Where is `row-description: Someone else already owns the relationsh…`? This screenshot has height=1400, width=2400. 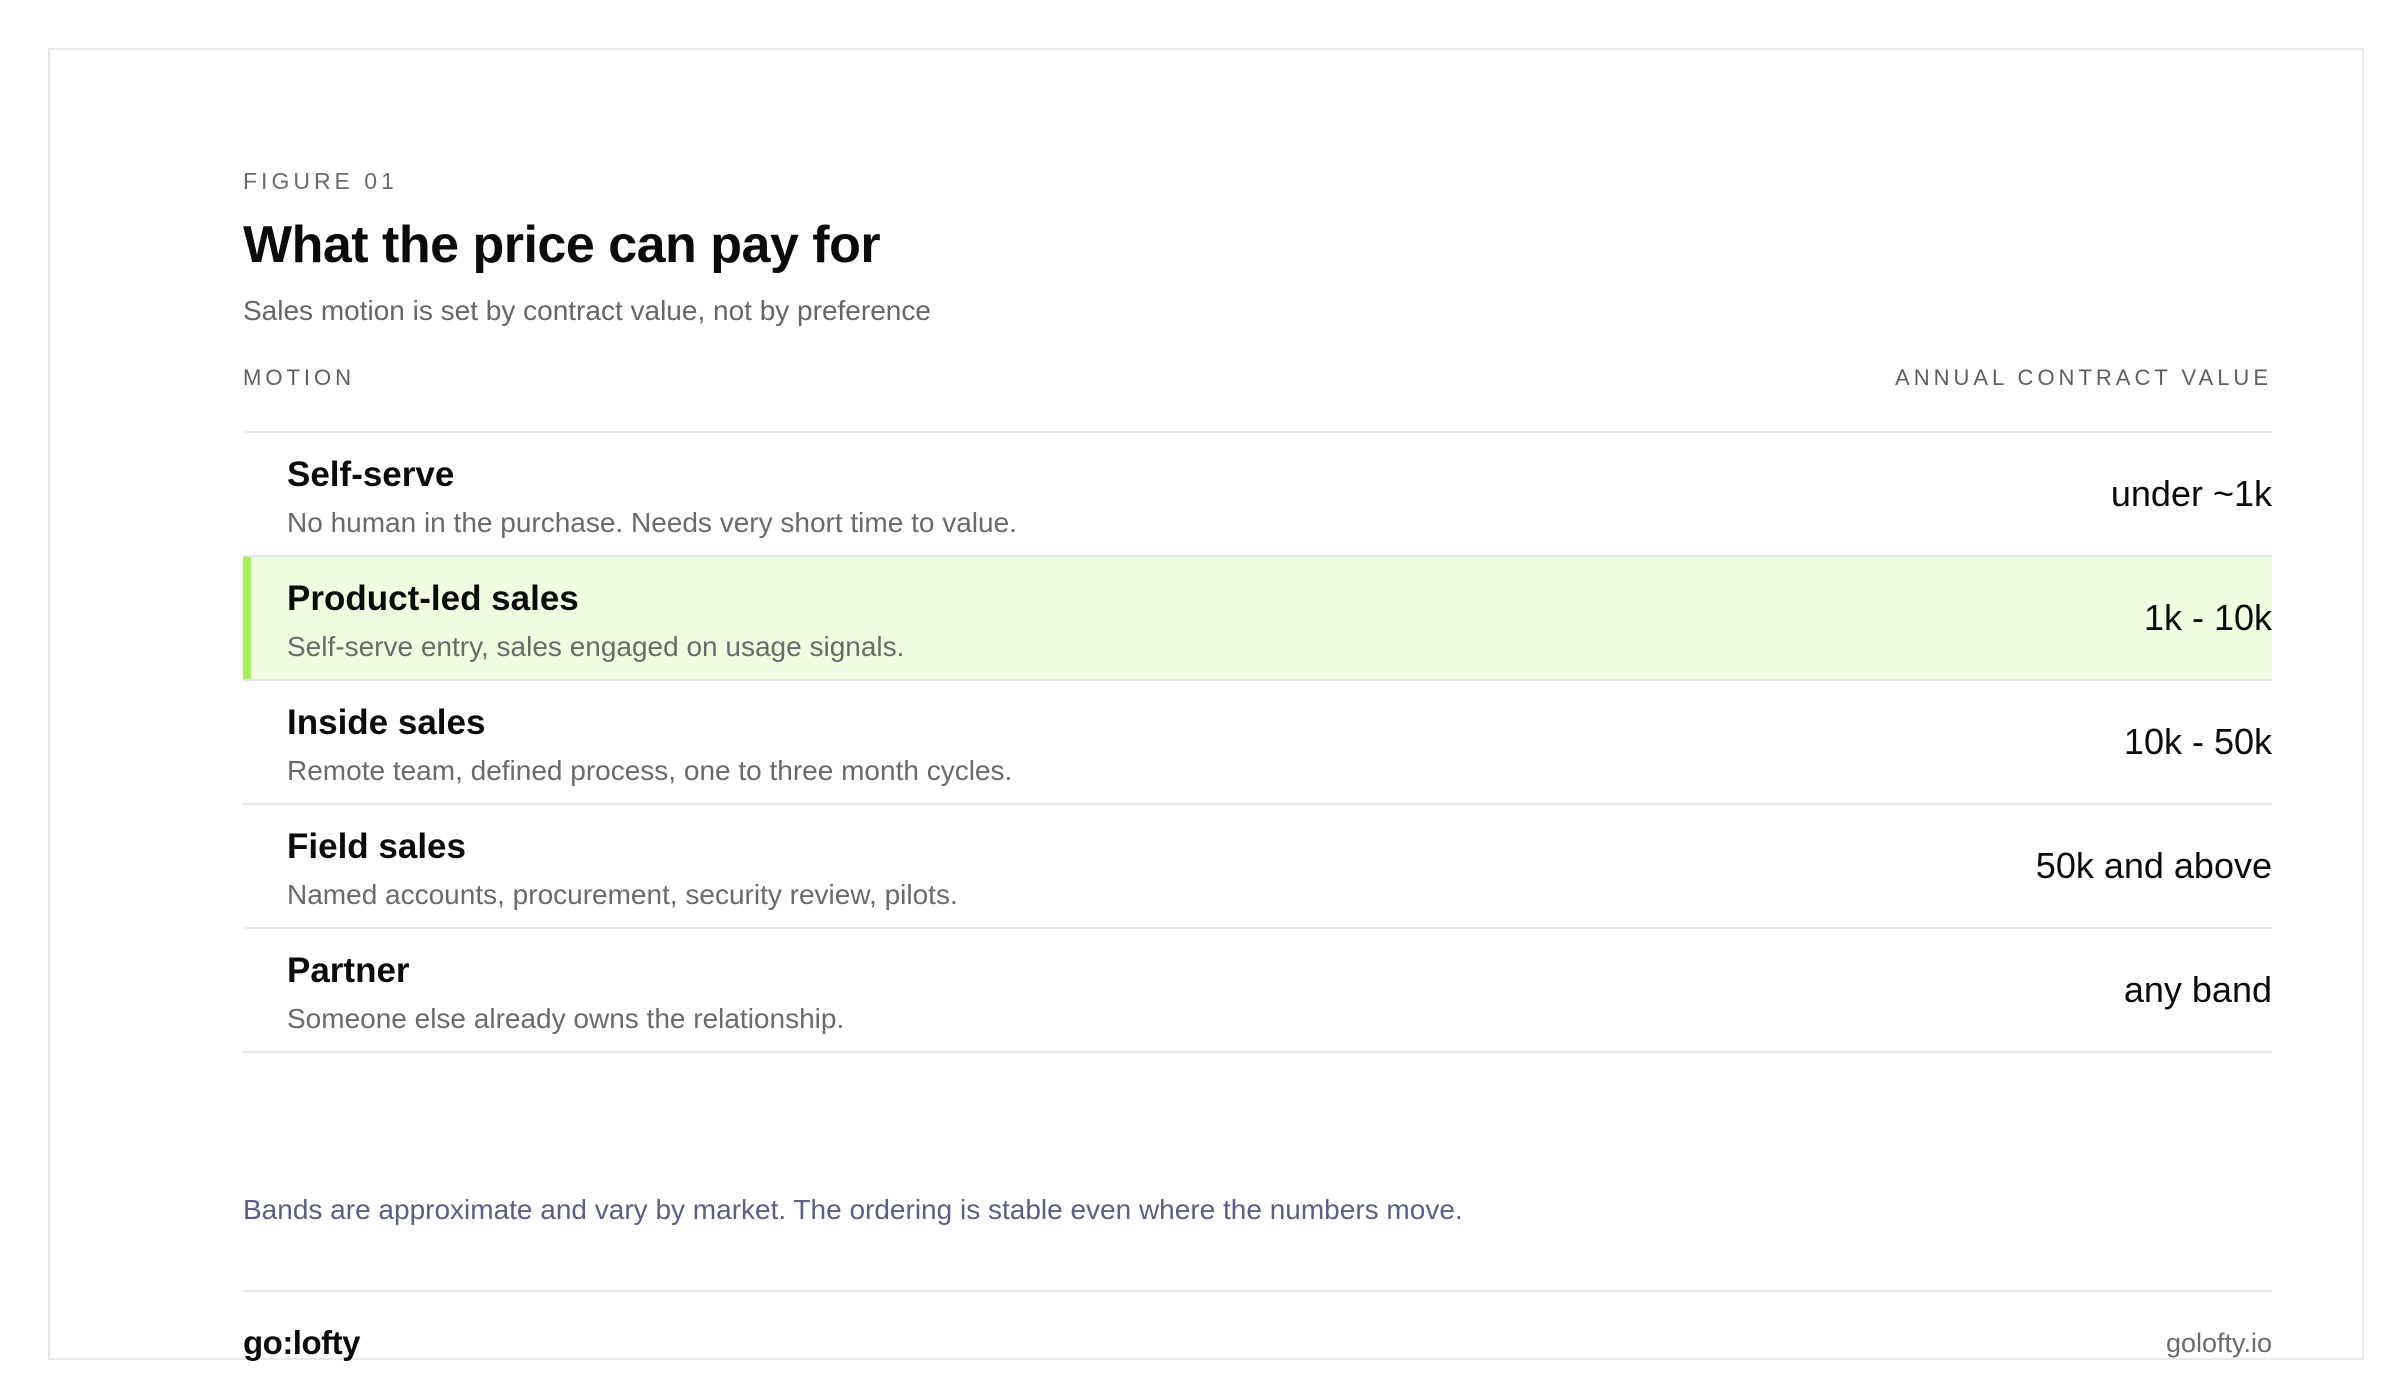 row-description: Someone else already owns the relationsh… is located at coordinates (566, 1018).